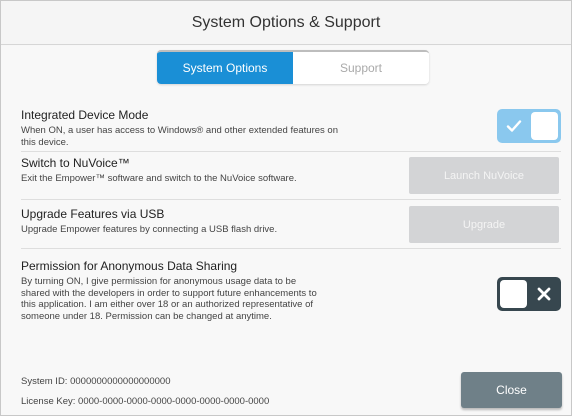 This screenshot has height=416, width=572. I want to click on dialog-titlebar: System Options & Support, so click(286, 23).